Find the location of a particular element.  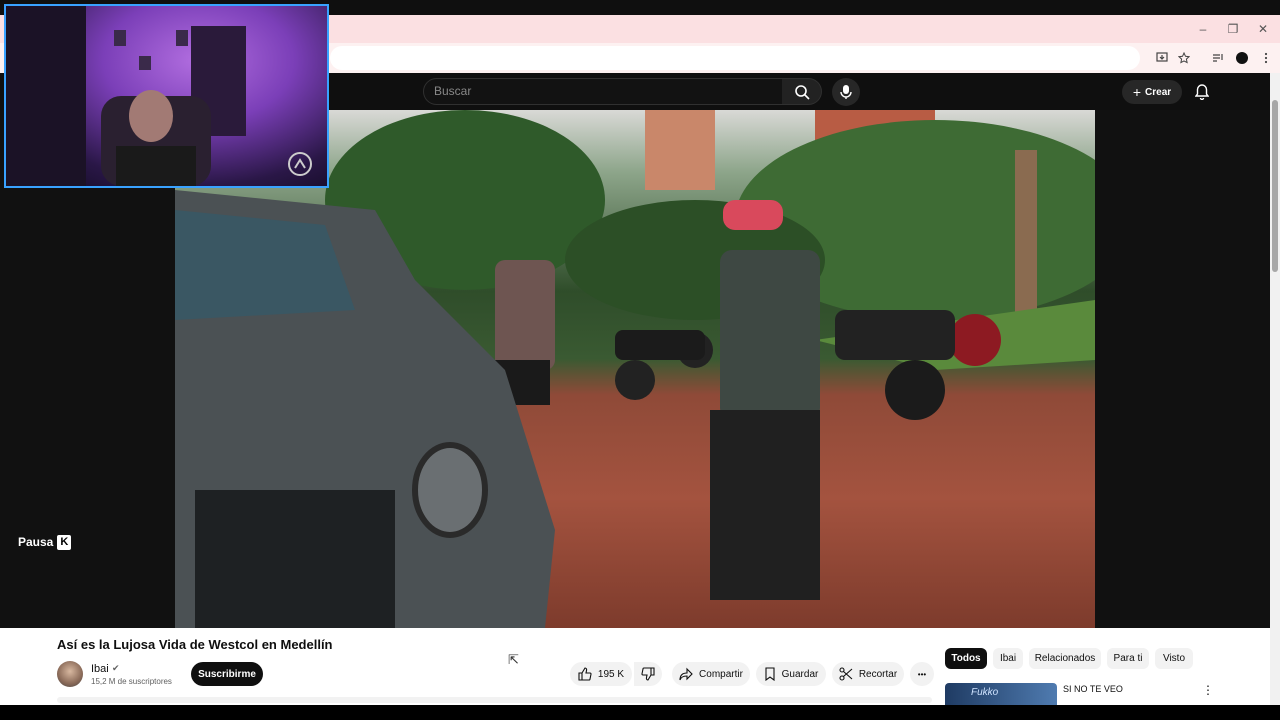

chip-ibai: Ibai is located at coordinates (1008, 658).